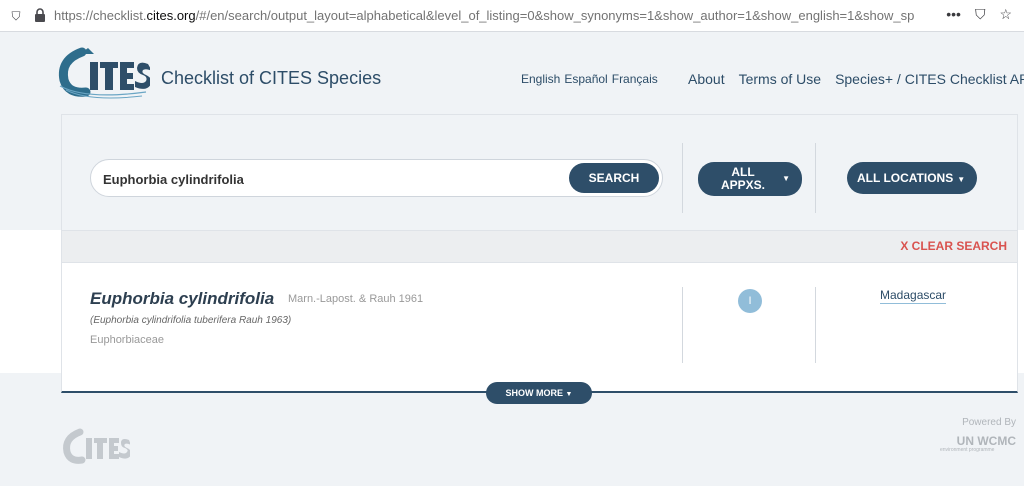  I want to click on language-selector: English Español Français, so click(589, 79).